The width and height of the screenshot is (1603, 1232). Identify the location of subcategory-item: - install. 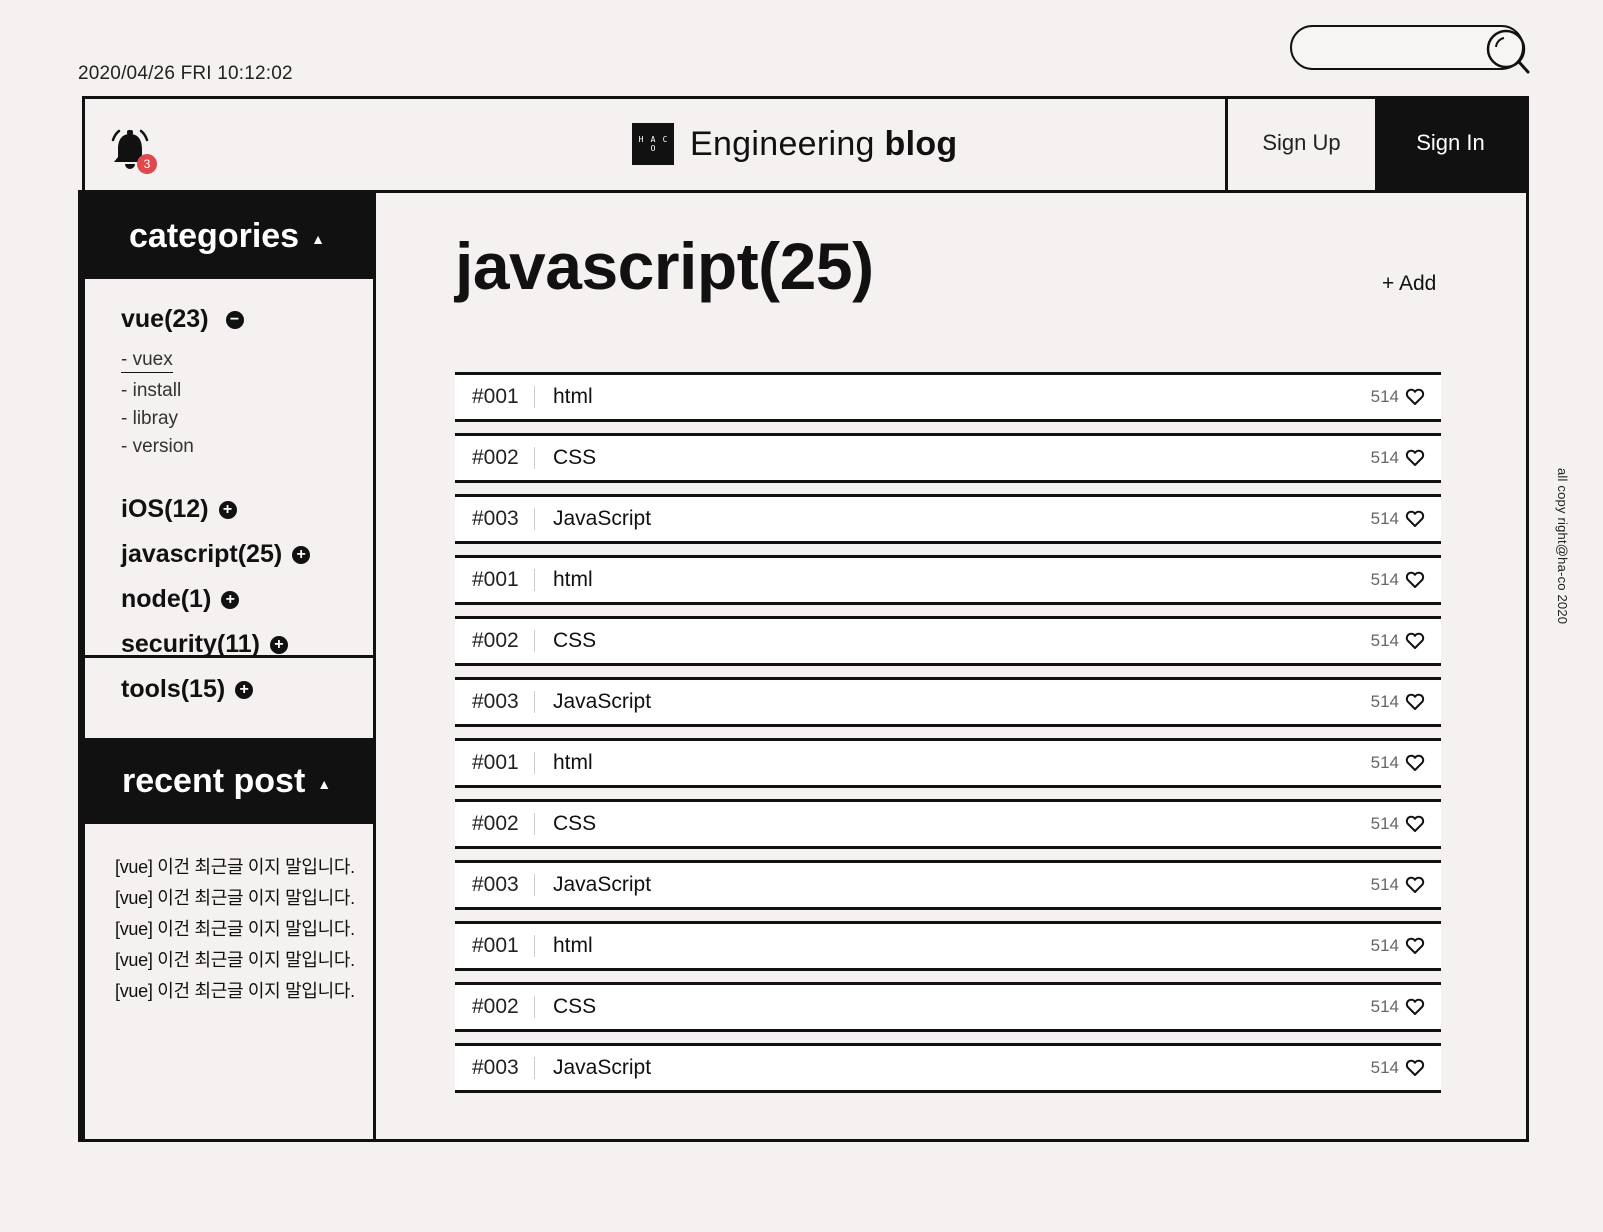
(247, 391).